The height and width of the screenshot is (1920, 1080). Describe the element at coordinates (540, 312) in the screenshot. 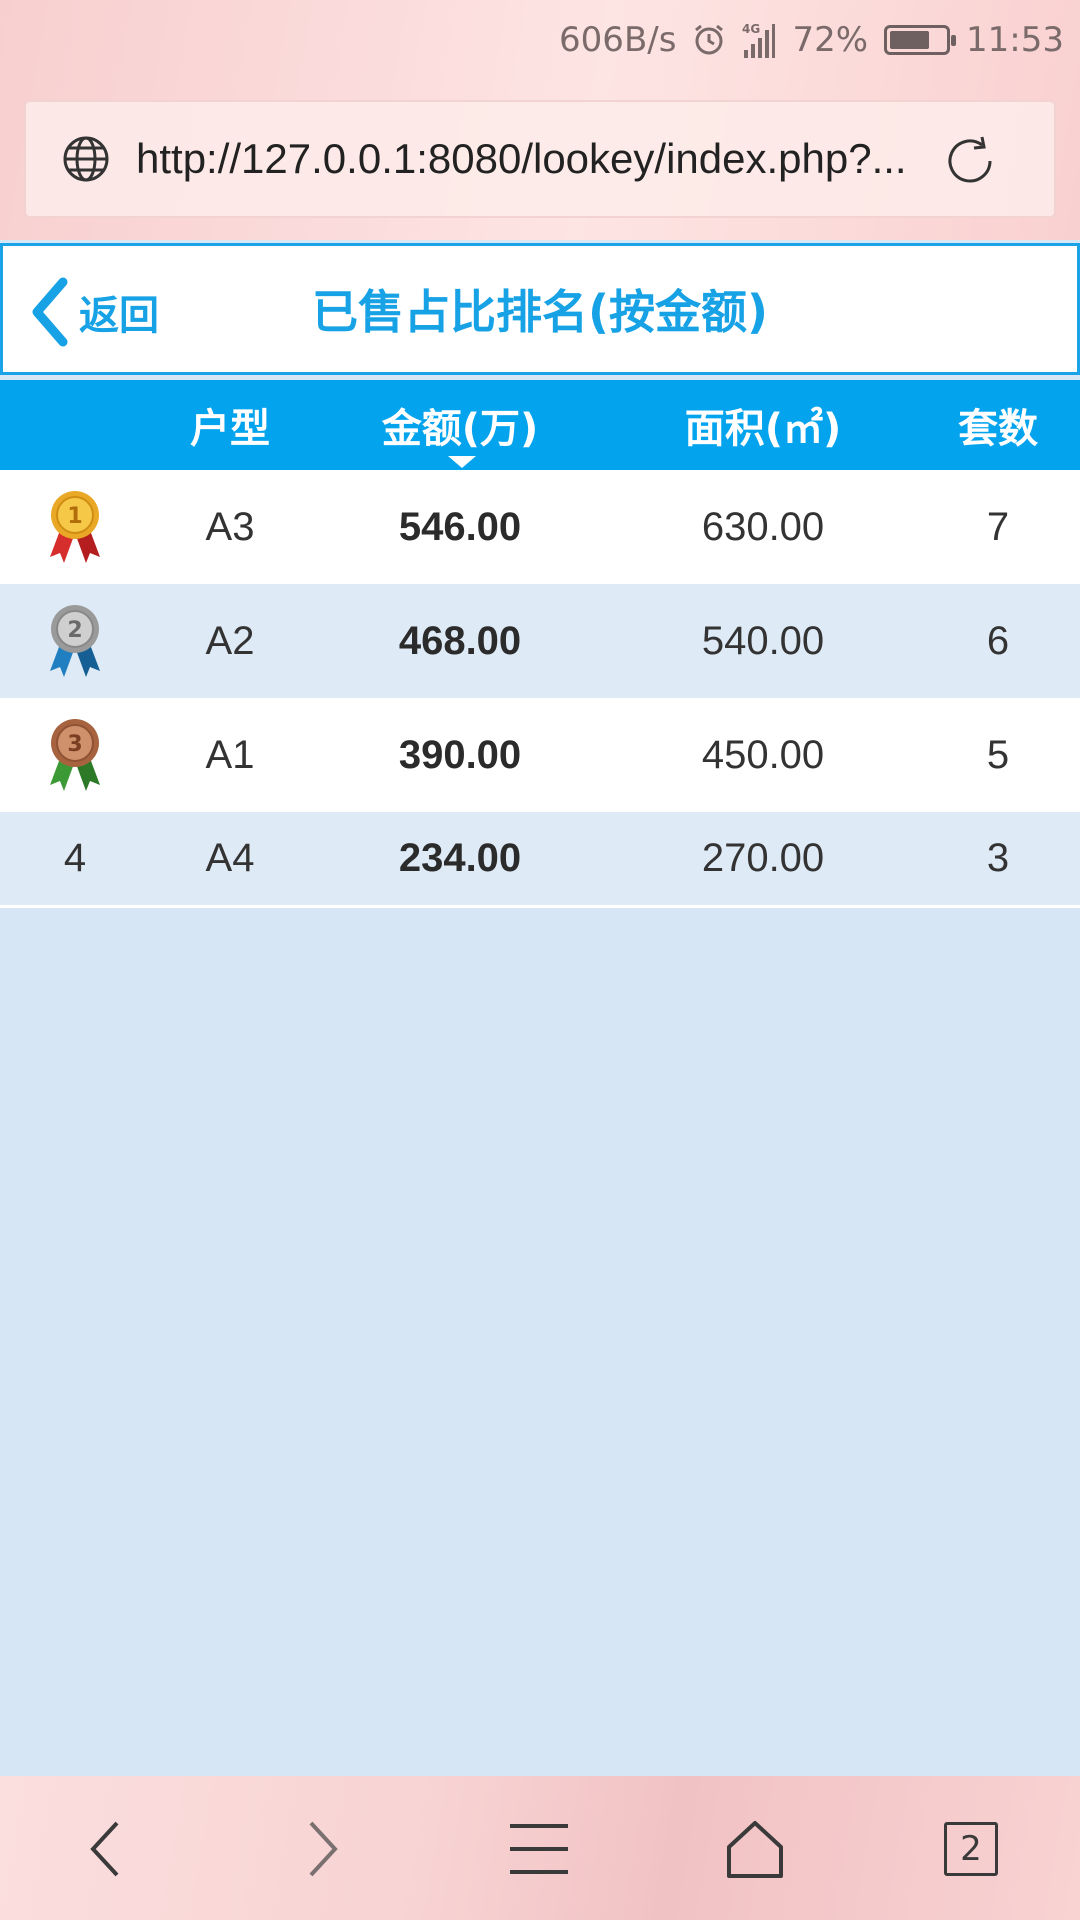

I see `page-title: 已售占比排名(按金额)` at that location.